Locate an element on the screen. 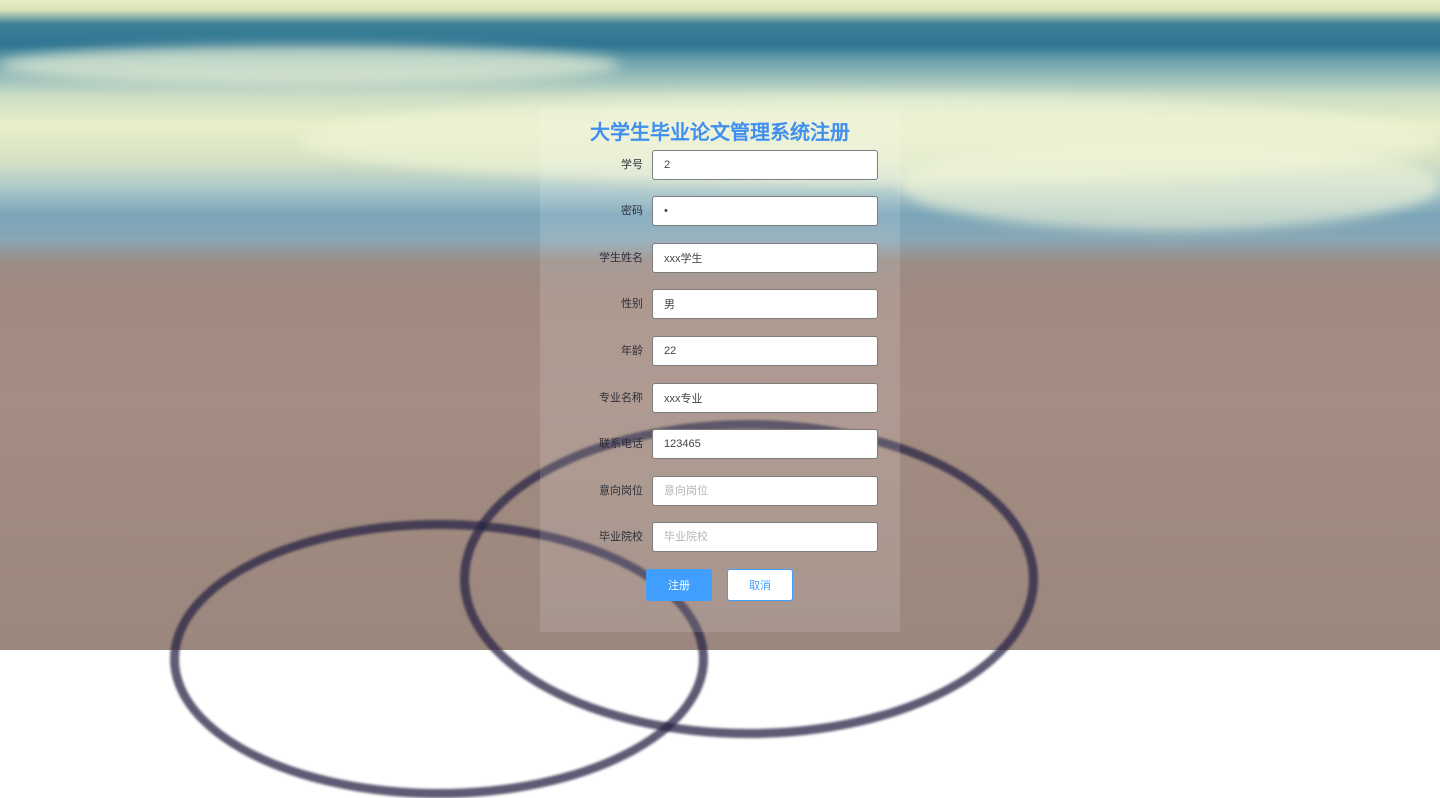  form-row-student-name: 学生姓名 is located at coordinates (720, 258).